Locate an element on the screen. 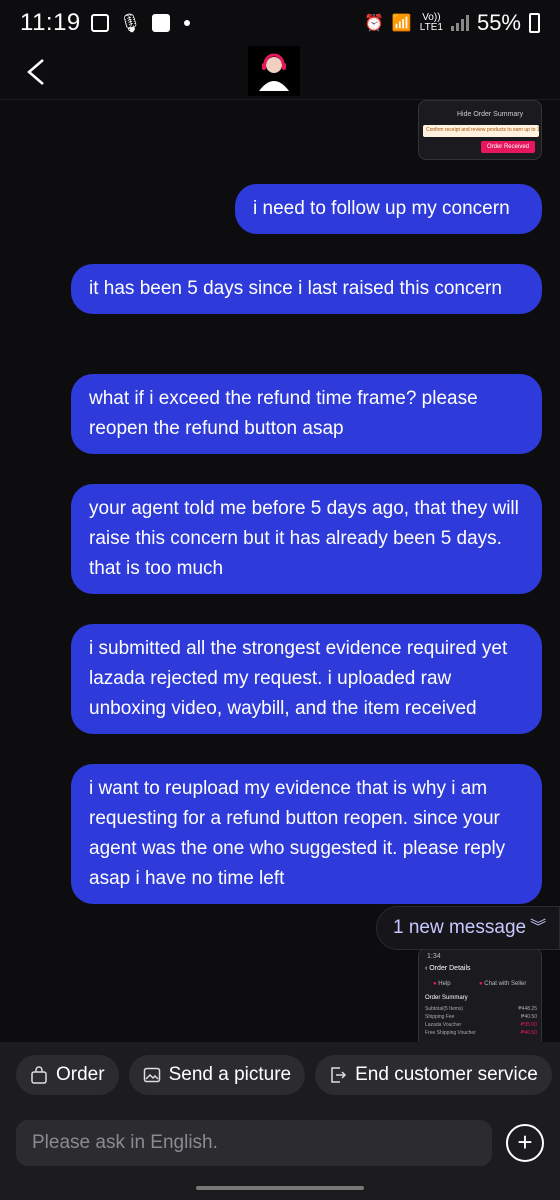  shopping-bag-icon is located at coordinates (39, 1075).